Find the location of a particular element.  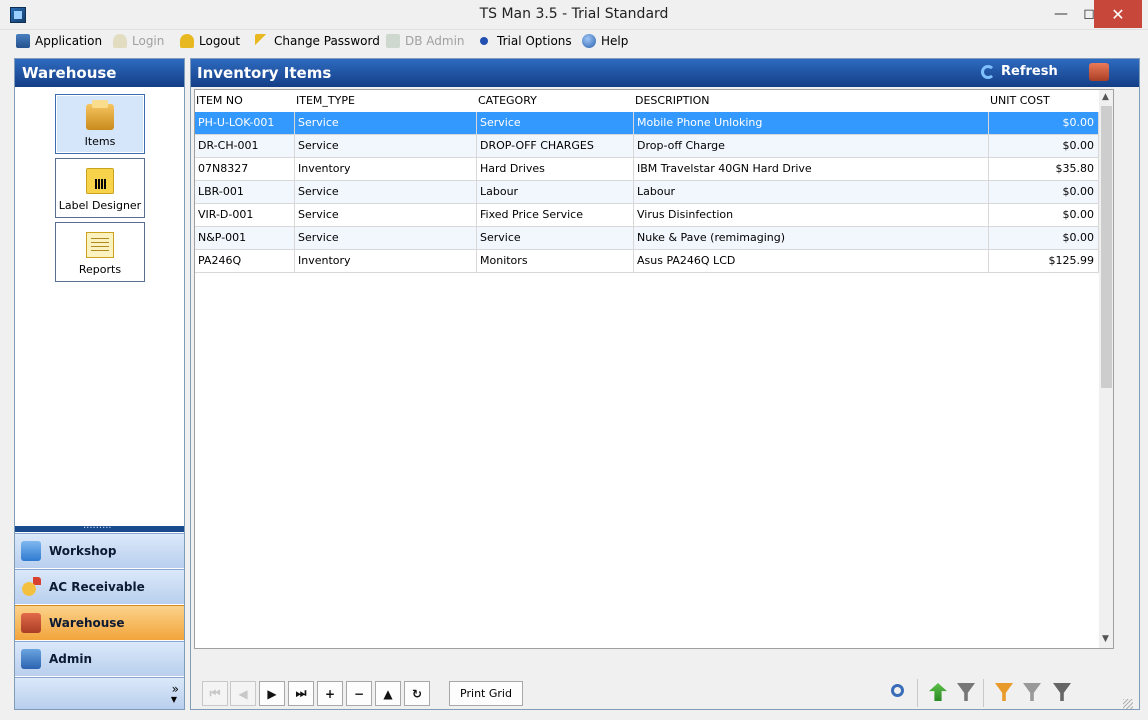

menu-application-label: Application is located at coordinates (69, 41).